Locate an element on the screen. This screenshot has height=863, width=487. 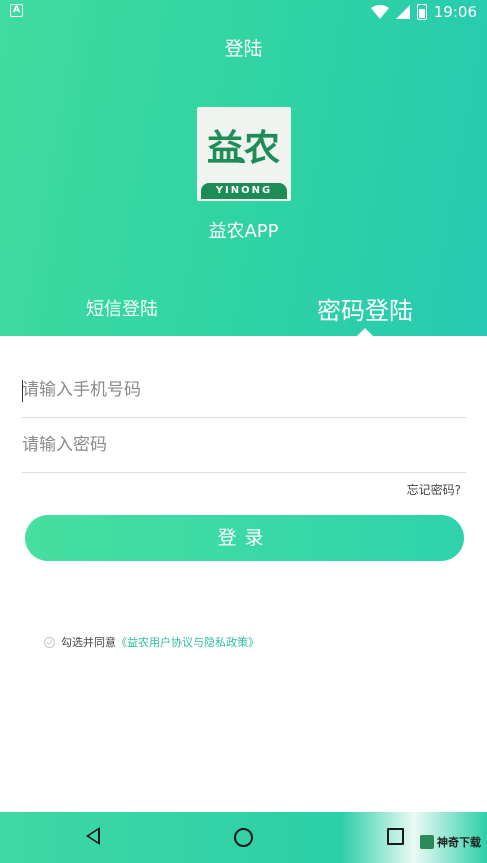
battery-icon is located at coordinates (421, 12).